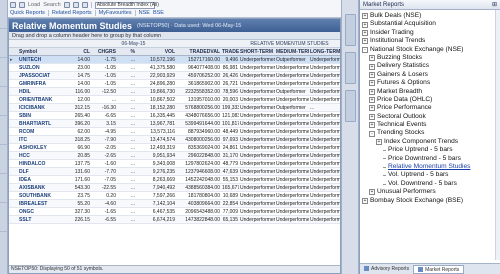 This screenshot has width=500, height=274. What do you see at coordinates (429, 16) in the screenshot?
I see `tree-item: + Bulk Deals (NSE)` at bounding box center [429, 16].